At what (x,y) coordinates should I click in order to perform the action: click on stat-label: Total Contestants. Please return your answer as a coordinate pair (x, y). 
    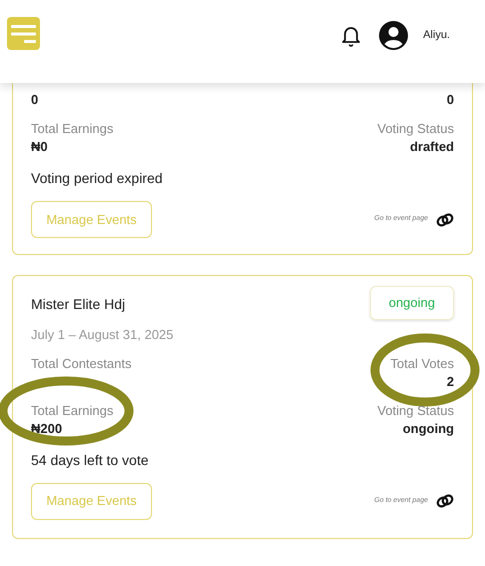
    Looking at the image, I should click on (81, 363).